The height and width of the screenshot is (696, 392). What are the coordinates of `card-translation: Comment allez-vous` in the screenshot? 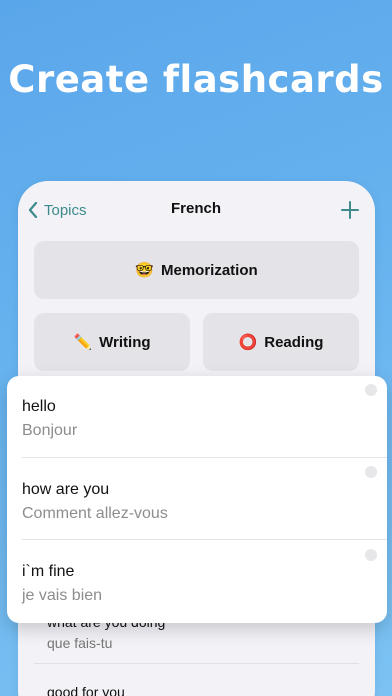 It's located at (95, 513).